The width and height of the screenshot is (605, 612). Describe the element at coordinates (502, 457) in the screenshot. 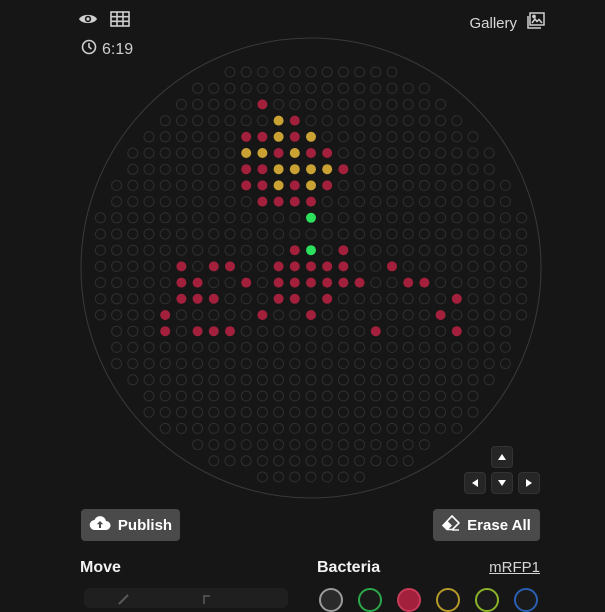

I see `move-up-button` at that location.